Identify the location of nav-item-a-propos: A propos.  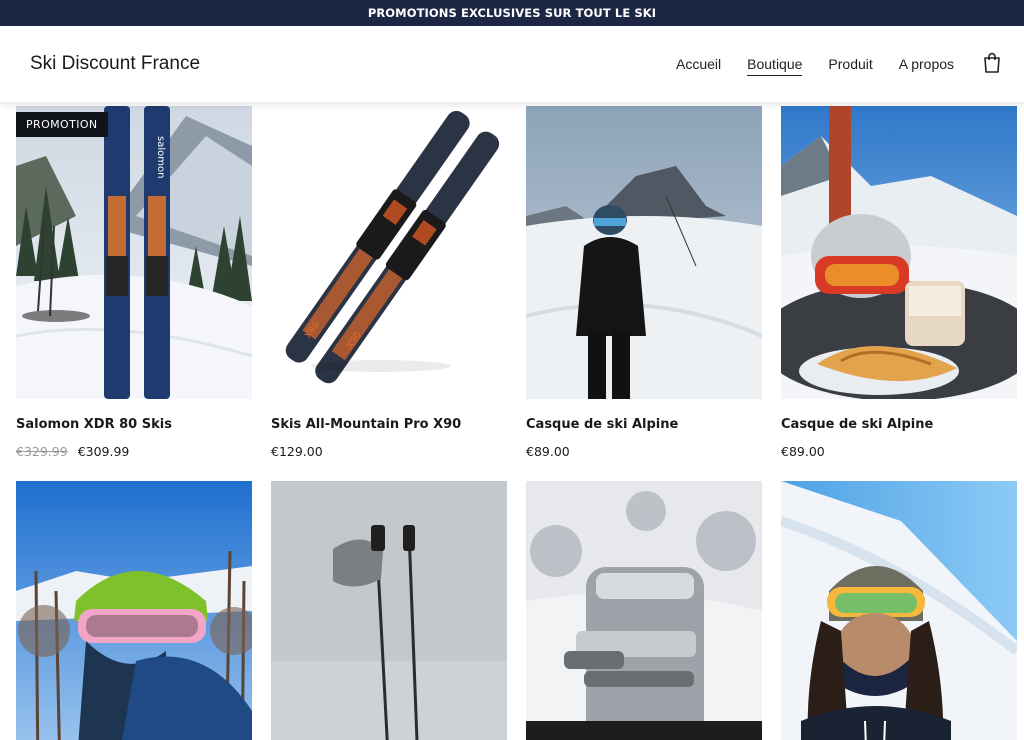
(926, 66).